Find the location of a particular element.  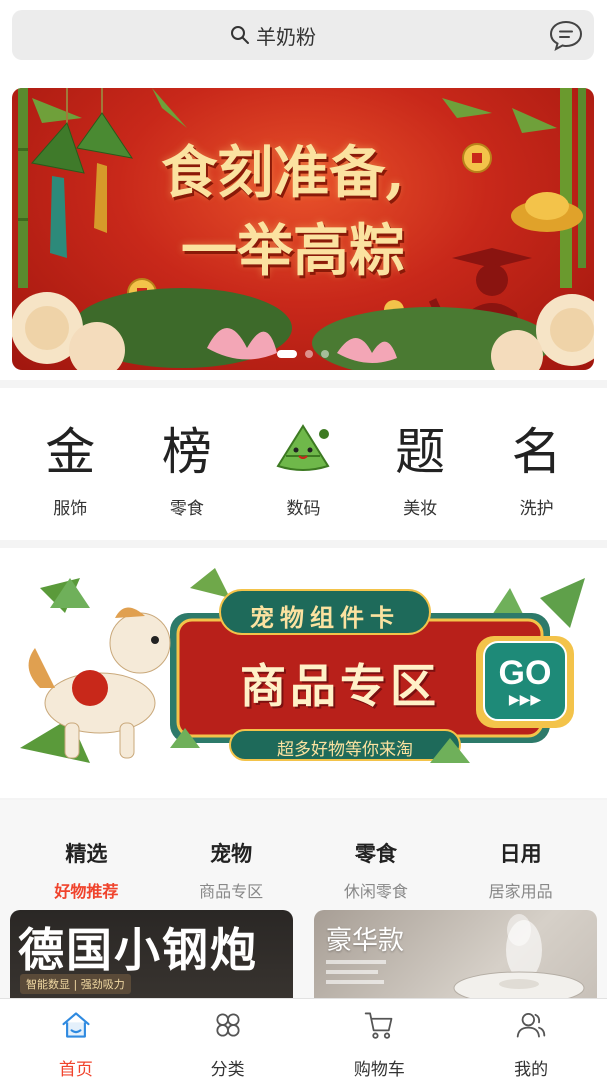

category-grid: 金 服饰 榜 零食 数码 题 美妆 名 洗护 is located at coordinates (303, 464).